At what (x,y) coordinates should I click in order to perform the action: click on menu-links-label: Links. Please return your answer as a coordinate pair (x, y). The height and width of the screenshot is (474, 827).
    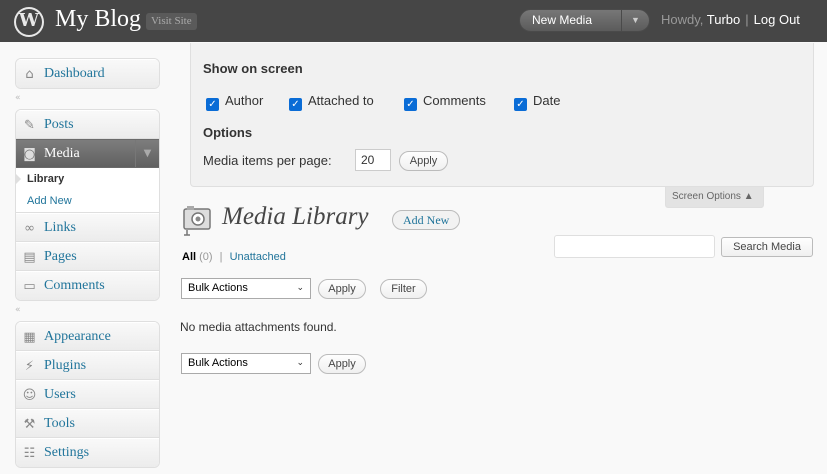
    Looking at the image, I should click on (60, 227).